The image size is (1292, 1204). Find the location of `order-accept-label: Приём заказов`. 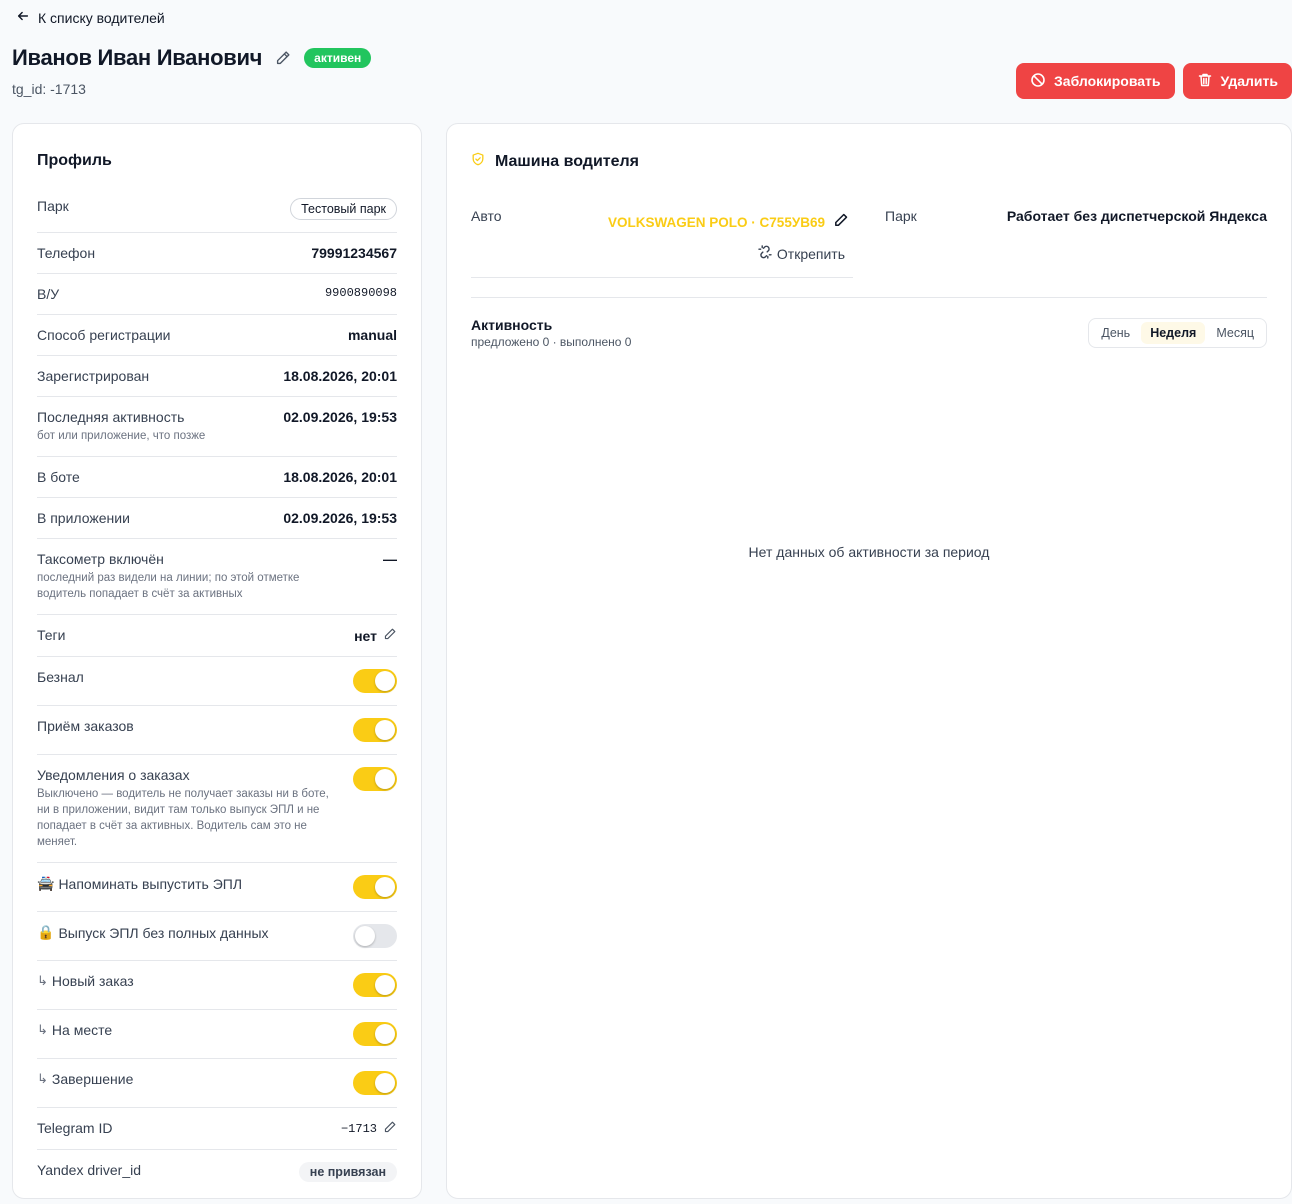

order-accept-label: Приём заказов is located at coordinates (85, 726).